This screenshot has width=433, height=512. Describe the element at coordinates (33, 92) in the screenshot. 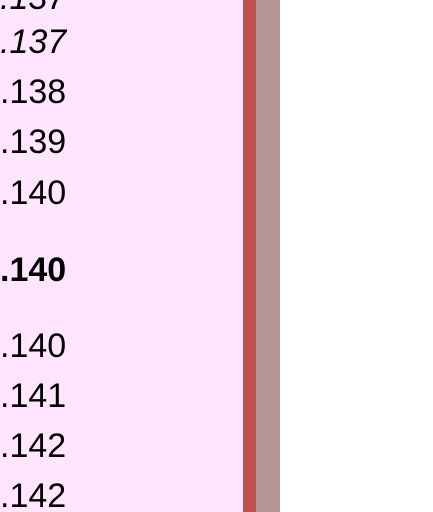

I see `value-cell-3: .138` at that location.